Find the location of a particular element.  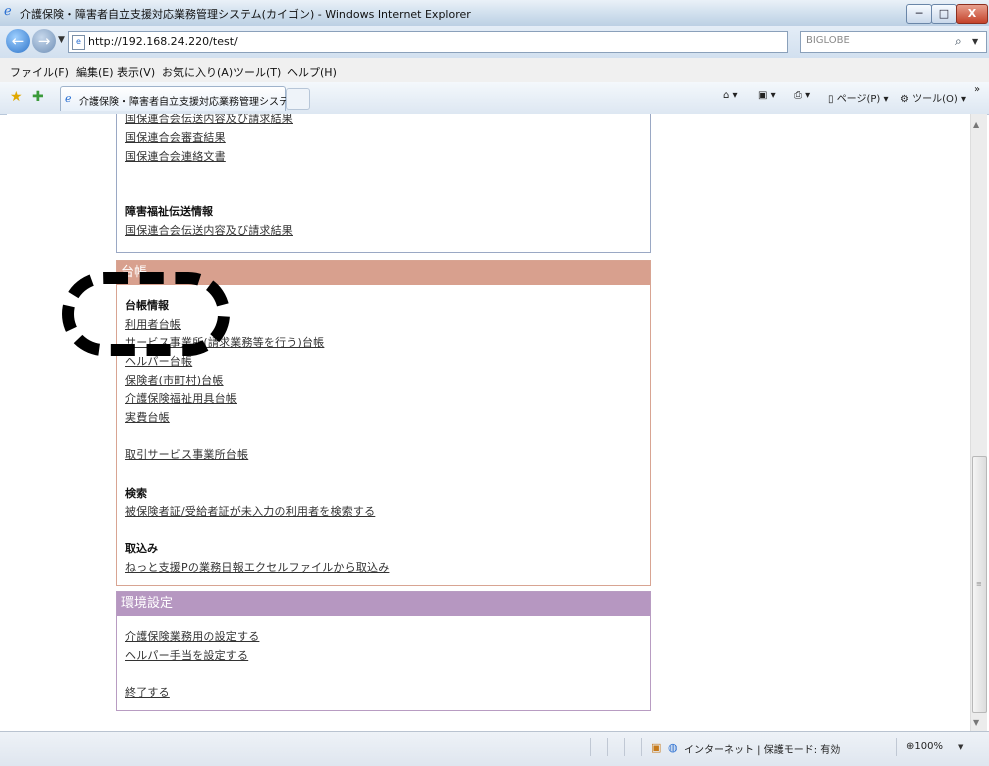

menu-edit: 編集(E) is located at coordinates (95, 72).